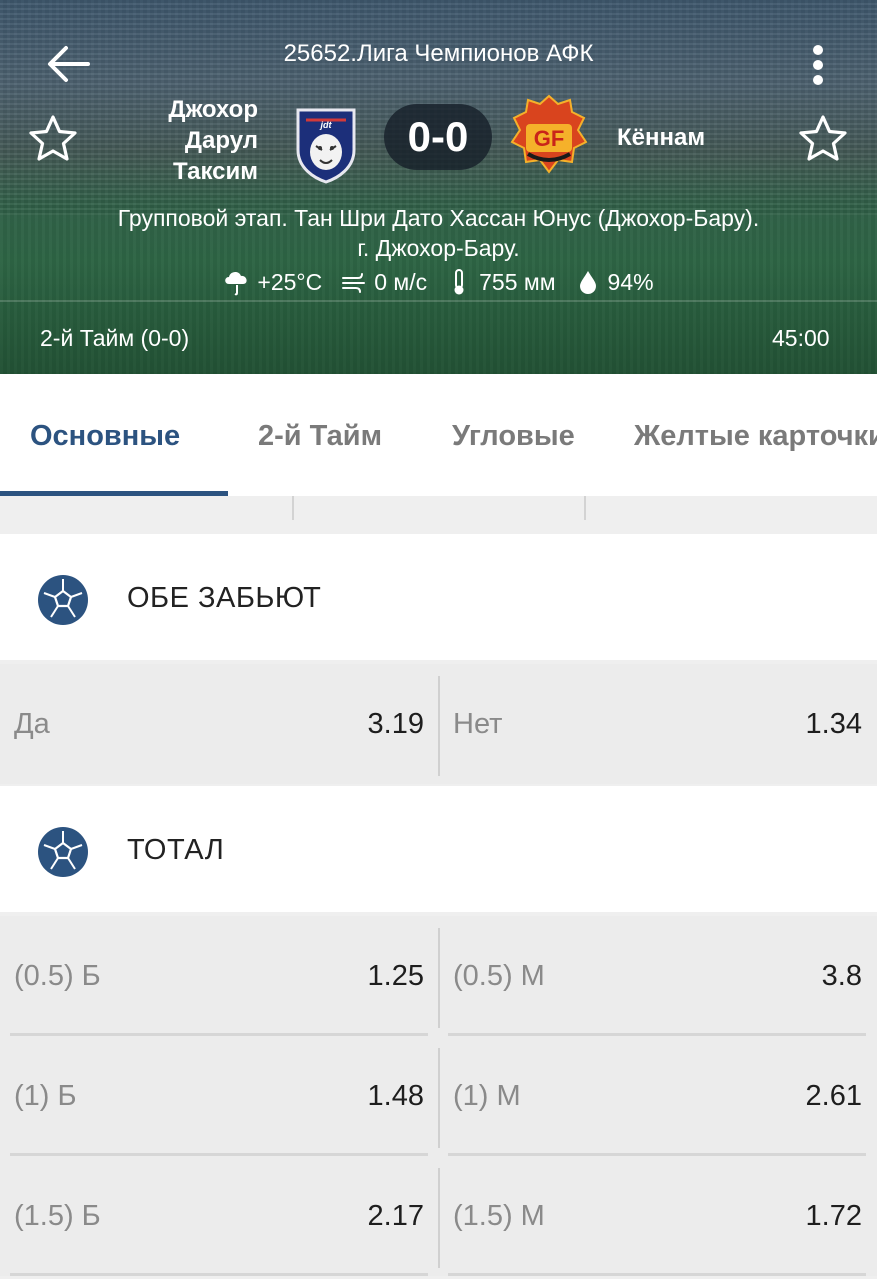 This screenshot has width=877, height=1279. What do you see at coordinates (657, 1096) in the screenshot?
I see `odds-cell-under-1: (1) М 2.61` at bounding box center [657, 1096].